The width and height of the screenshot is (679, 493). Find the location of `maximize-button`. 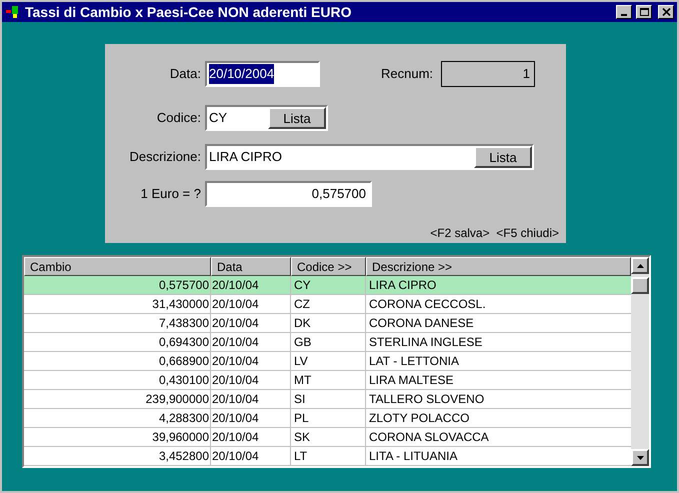

maximize-button is located at coordinates (644, 12).